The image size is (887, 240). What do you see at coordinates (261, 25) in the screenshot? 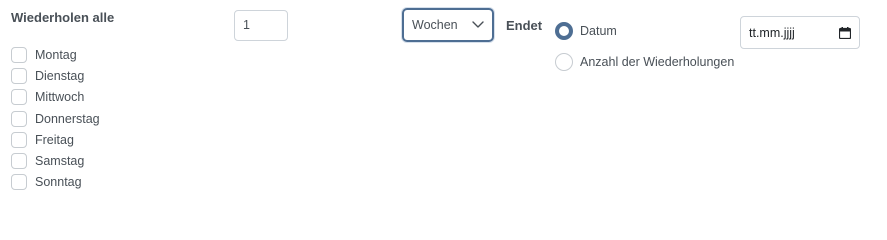
I see `interval-input: 1` at bounding box center [261, 25].